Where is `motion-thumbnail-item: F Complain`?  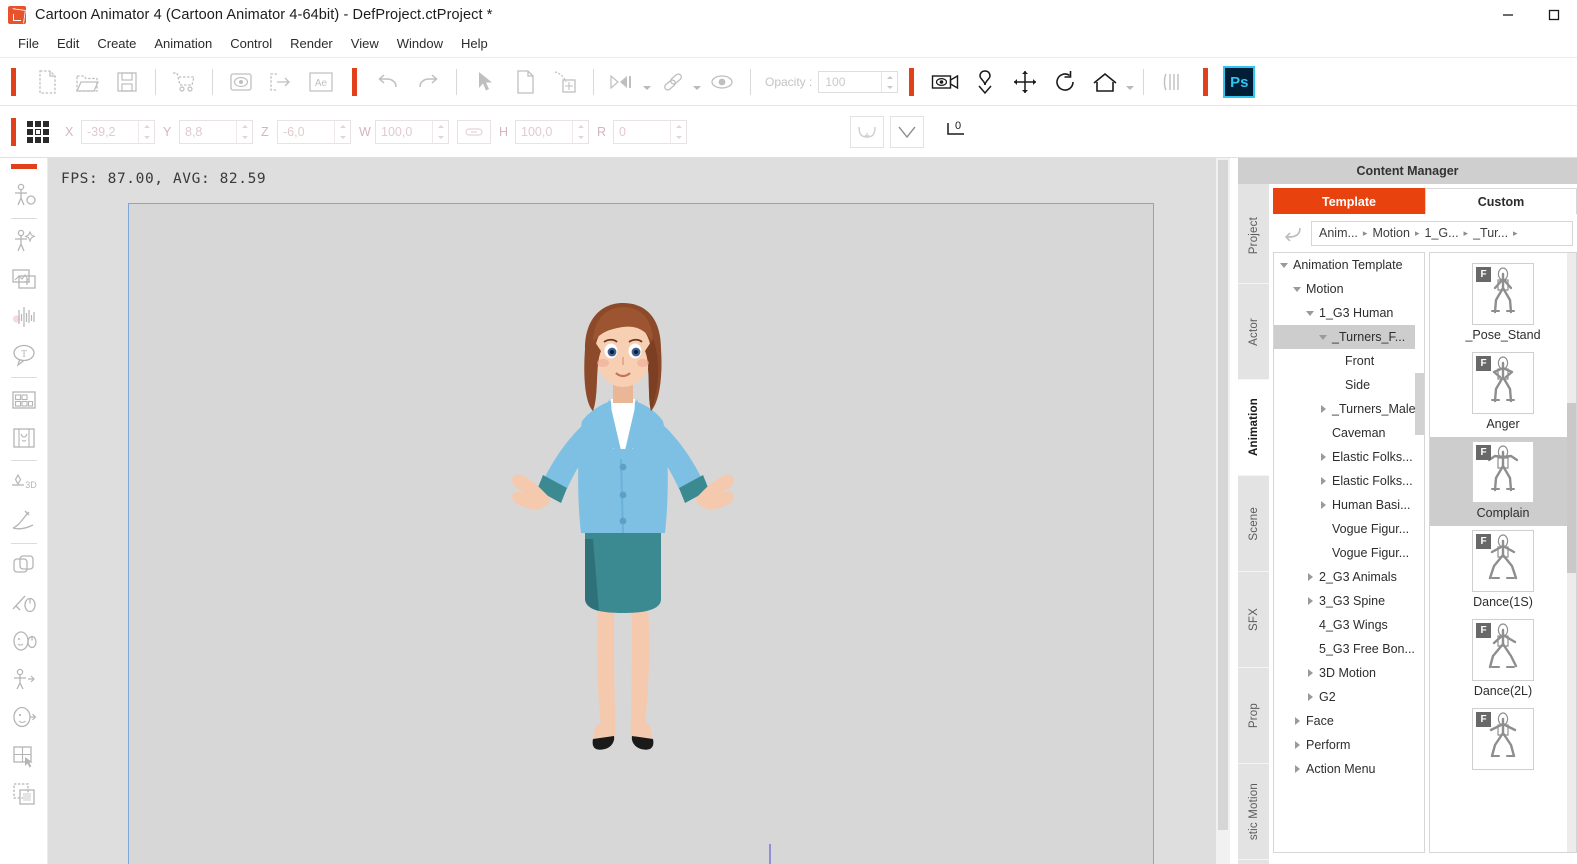 motion-thumbnail-item: F Complain is located at coordinates (1503, 481).